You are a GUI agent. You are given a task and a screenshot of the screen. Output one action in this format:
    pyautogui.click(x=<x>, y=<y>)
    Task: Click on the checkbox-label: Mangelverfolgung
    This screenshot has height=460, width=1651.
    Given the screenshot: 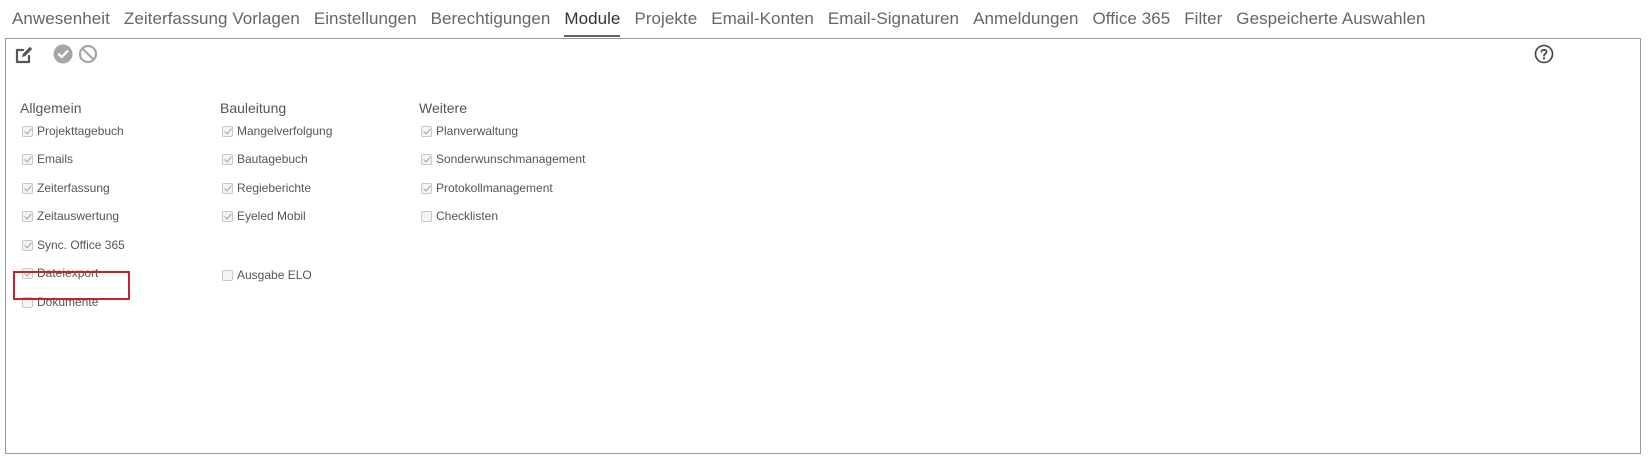 What is the action you would take?
    pyautogui.click(x=285, y=131)
    